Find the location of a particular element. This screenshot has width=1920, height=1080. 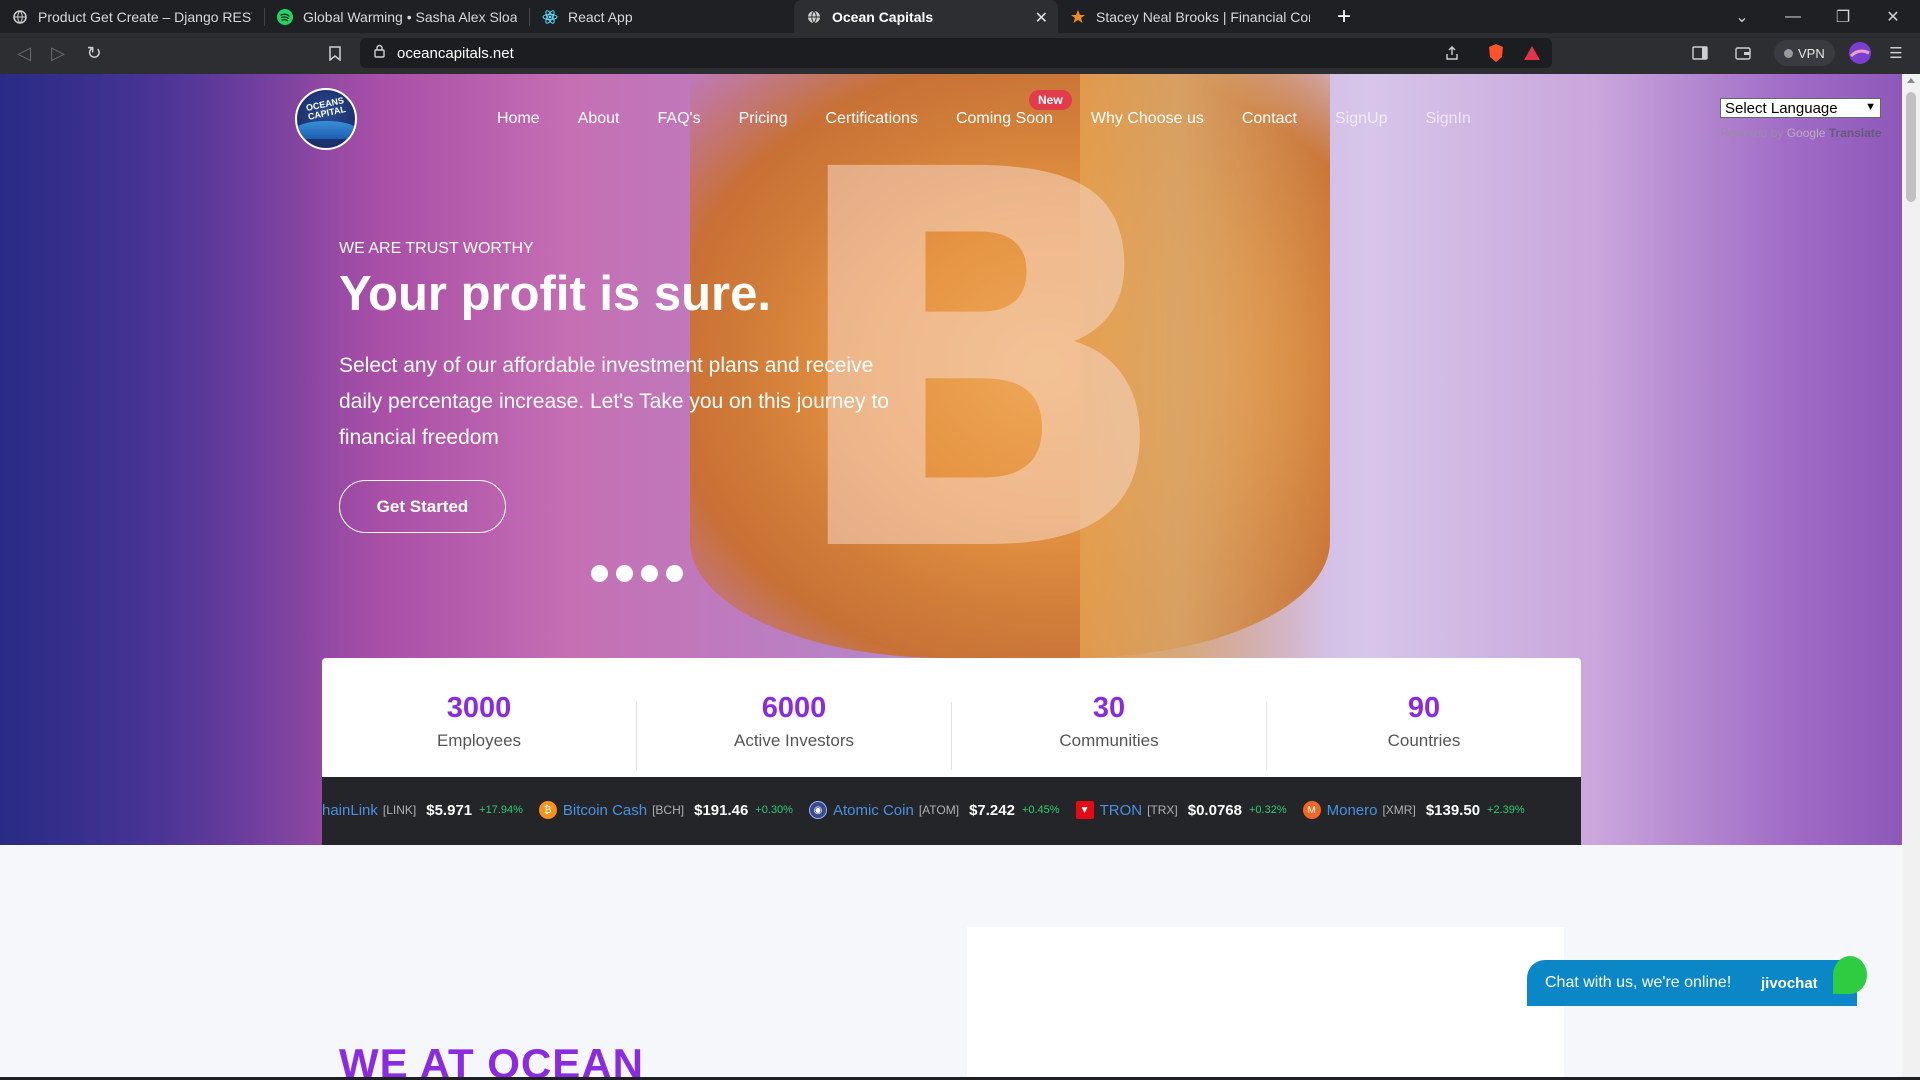

language-select: Select Language ▼ is located at coordinates (1800, 108).